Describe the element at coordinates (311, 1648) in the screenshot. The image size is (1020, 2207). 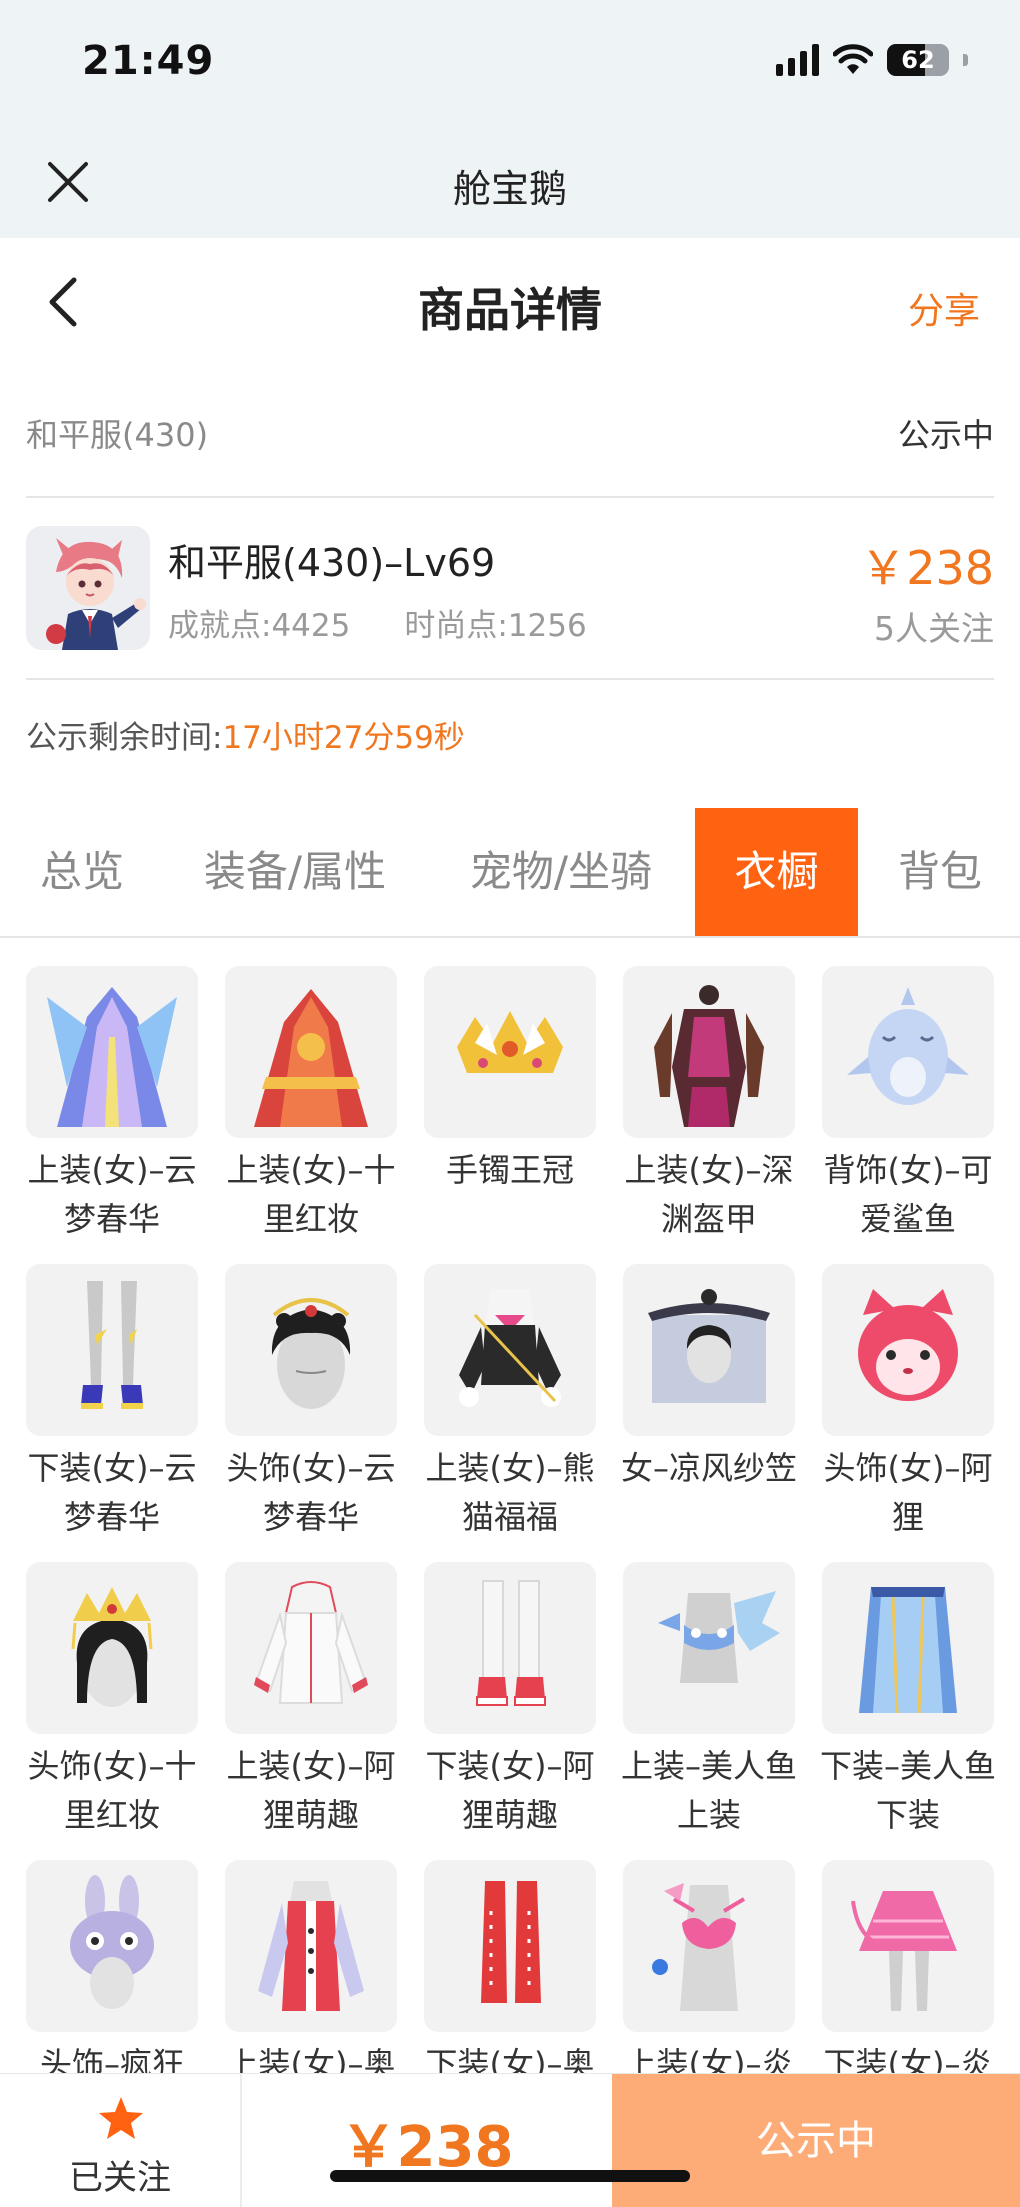
I see `outfit-white-hoodie-icon` at that location.